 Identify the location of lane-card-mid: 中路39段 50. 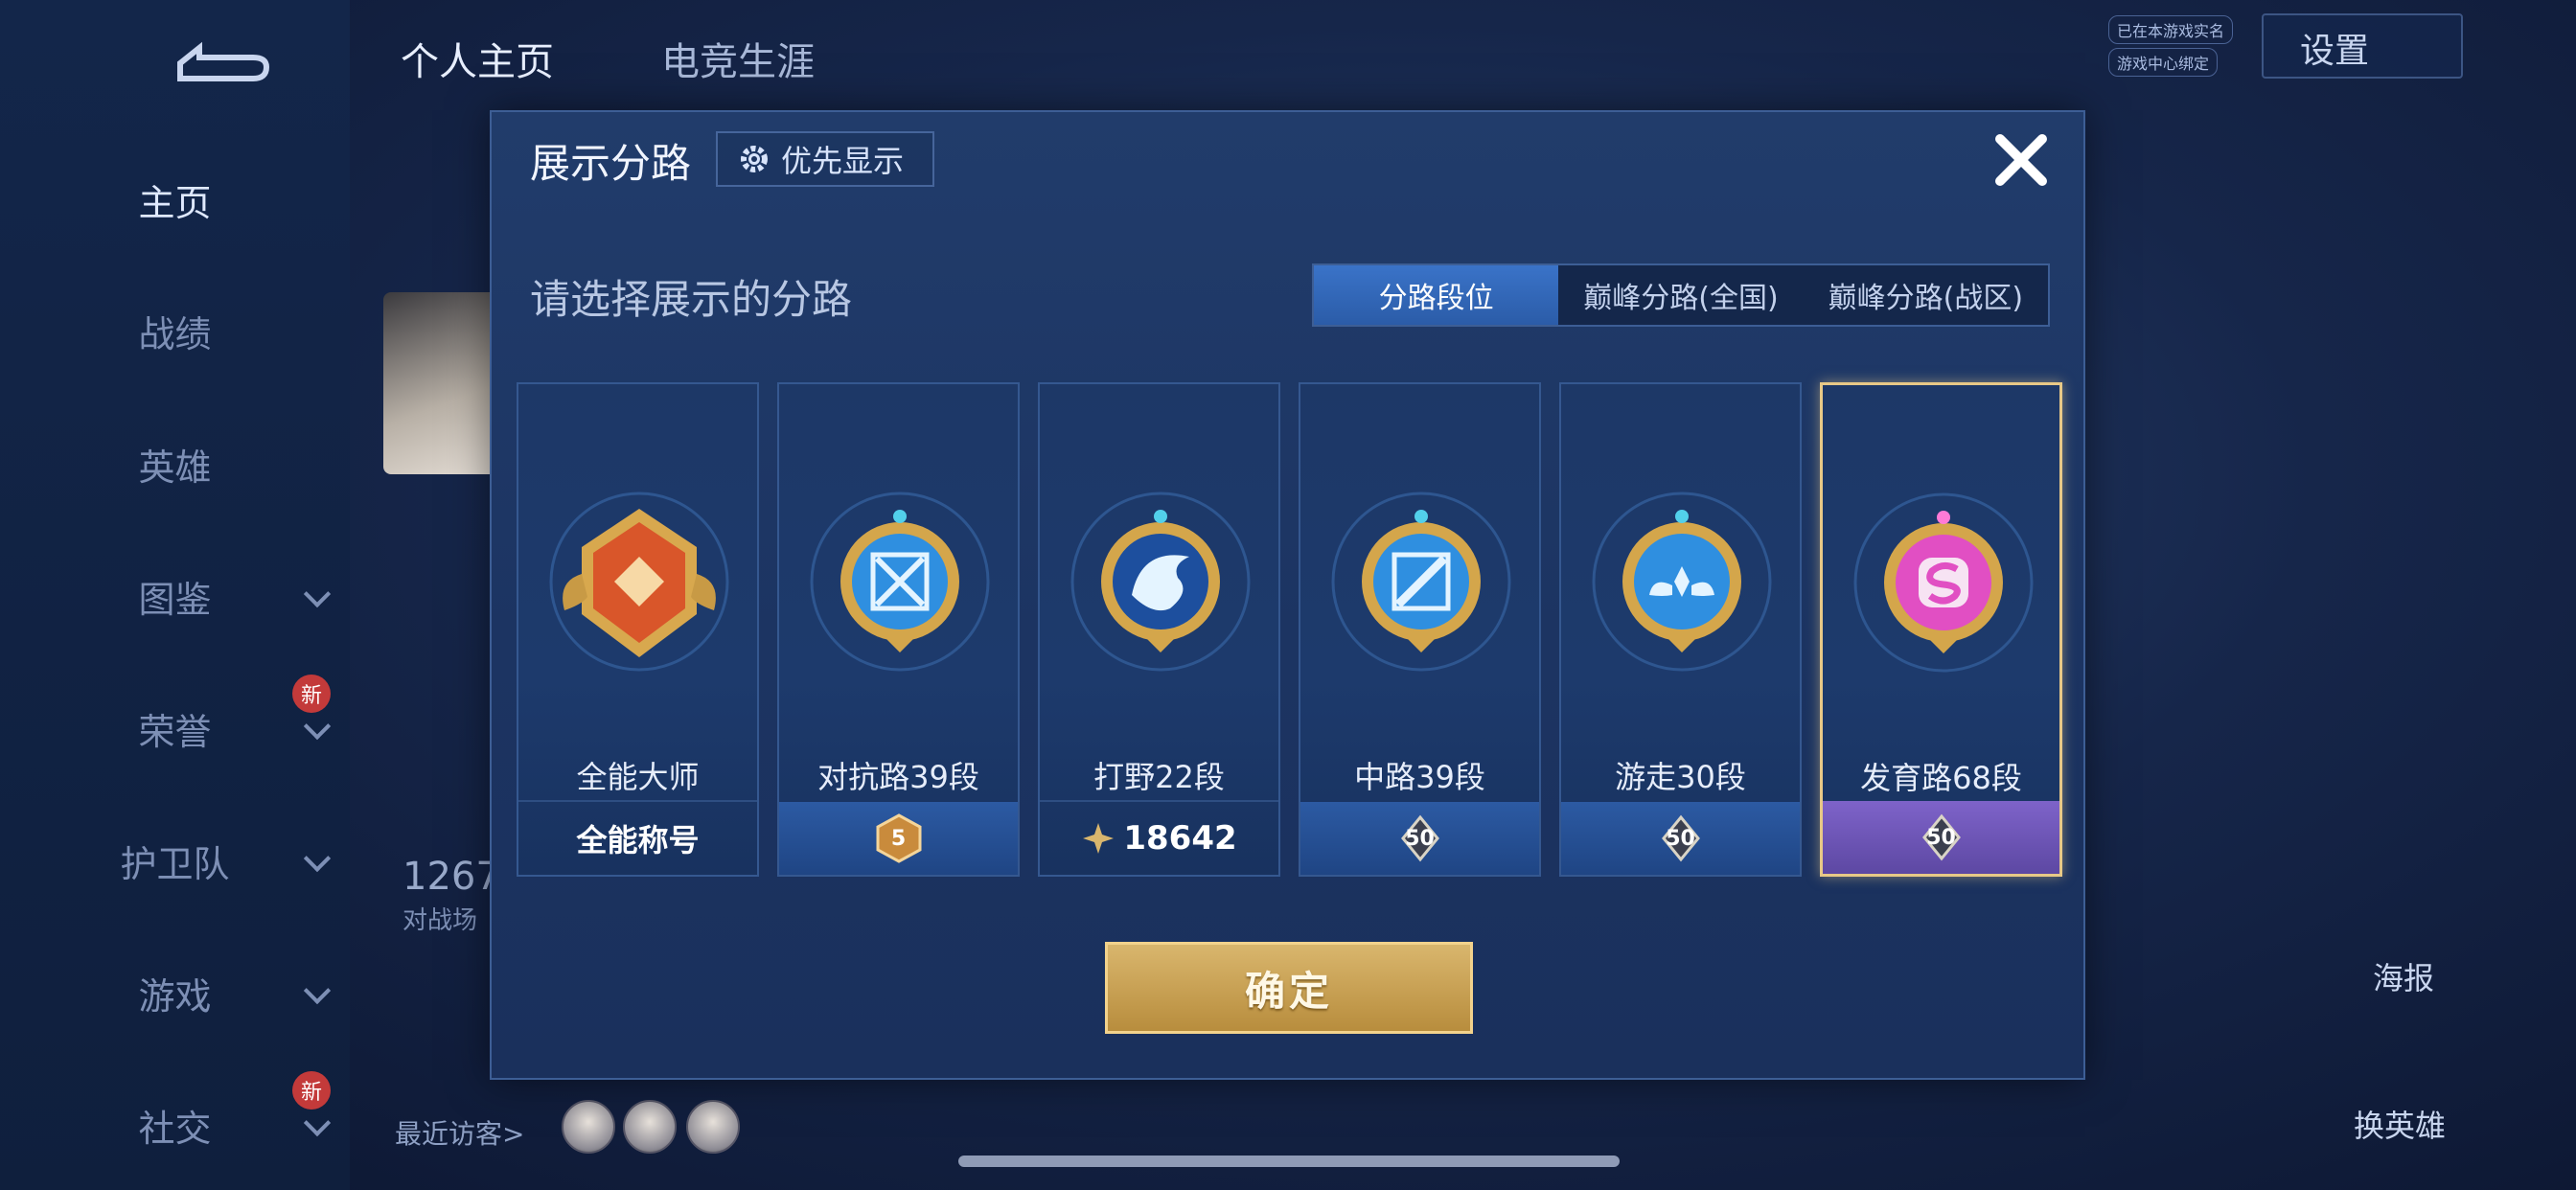
(1420, 630).